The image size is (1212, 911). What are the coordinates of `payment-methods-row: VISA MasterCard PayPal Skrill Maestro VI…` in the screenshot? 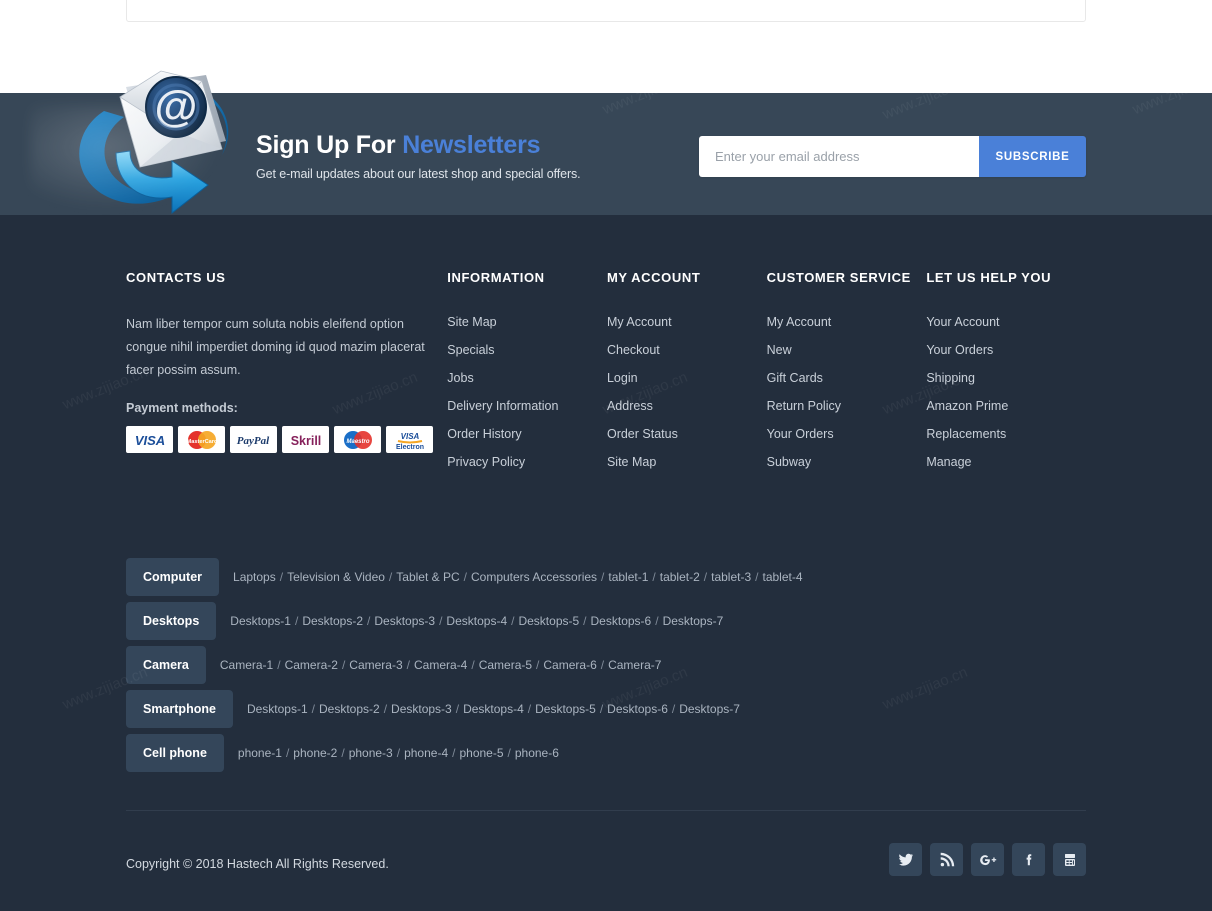 It's located at (286, 440).